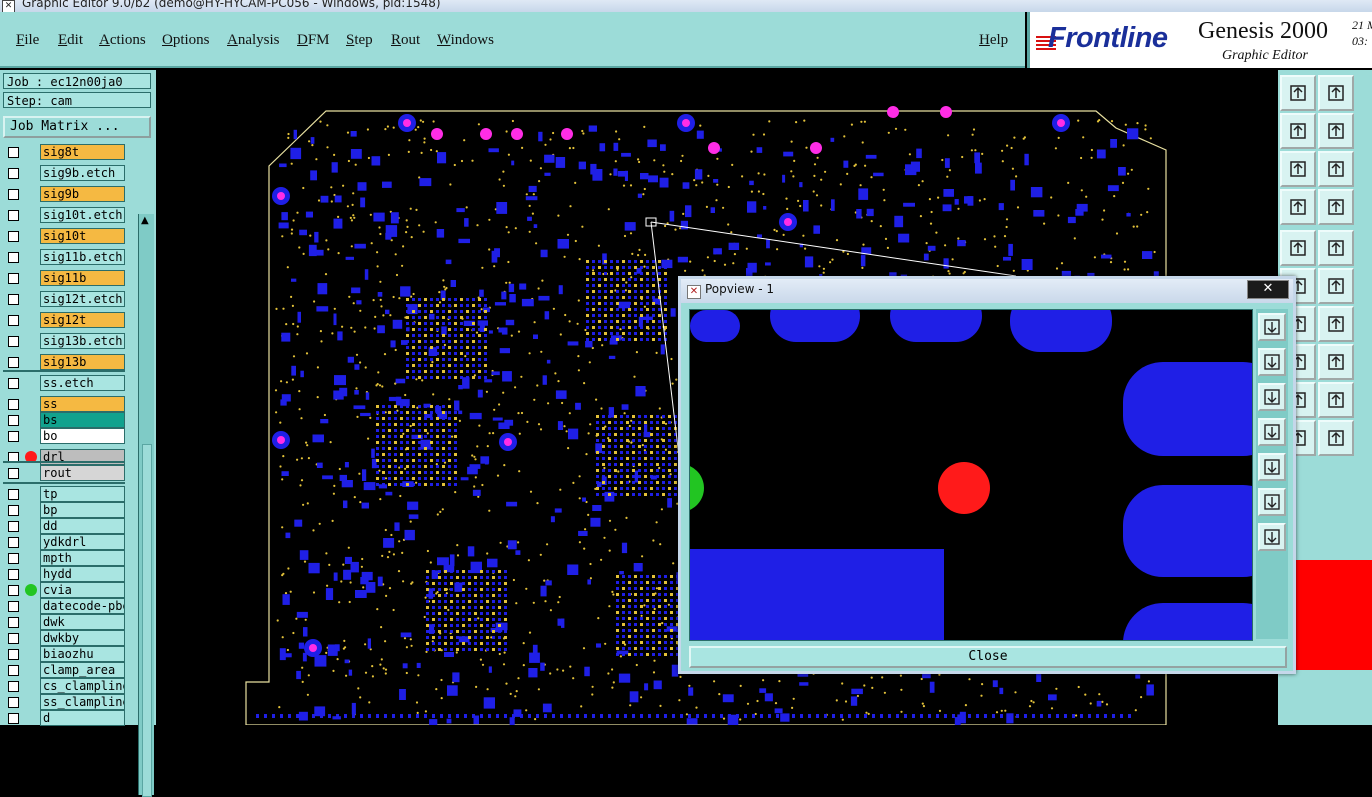 Image resolution: width=1372 pixels, height=797 pixels. I want to click on scroll-thumb, so click(147, 620).